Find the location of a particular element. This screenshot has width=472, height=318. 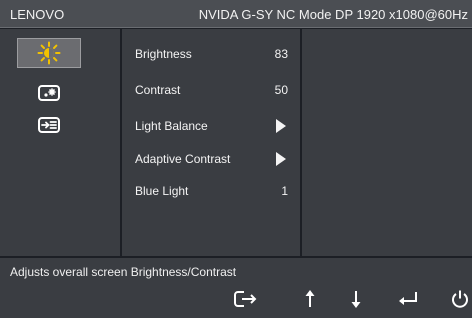

enter-icon is located at coordinates (408, 298).